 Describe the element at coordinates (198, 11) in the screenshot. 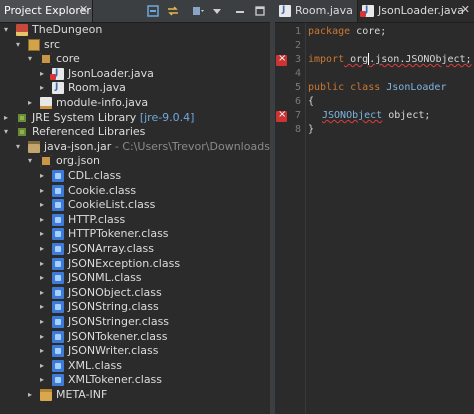

I see `filter-icon` at that location.